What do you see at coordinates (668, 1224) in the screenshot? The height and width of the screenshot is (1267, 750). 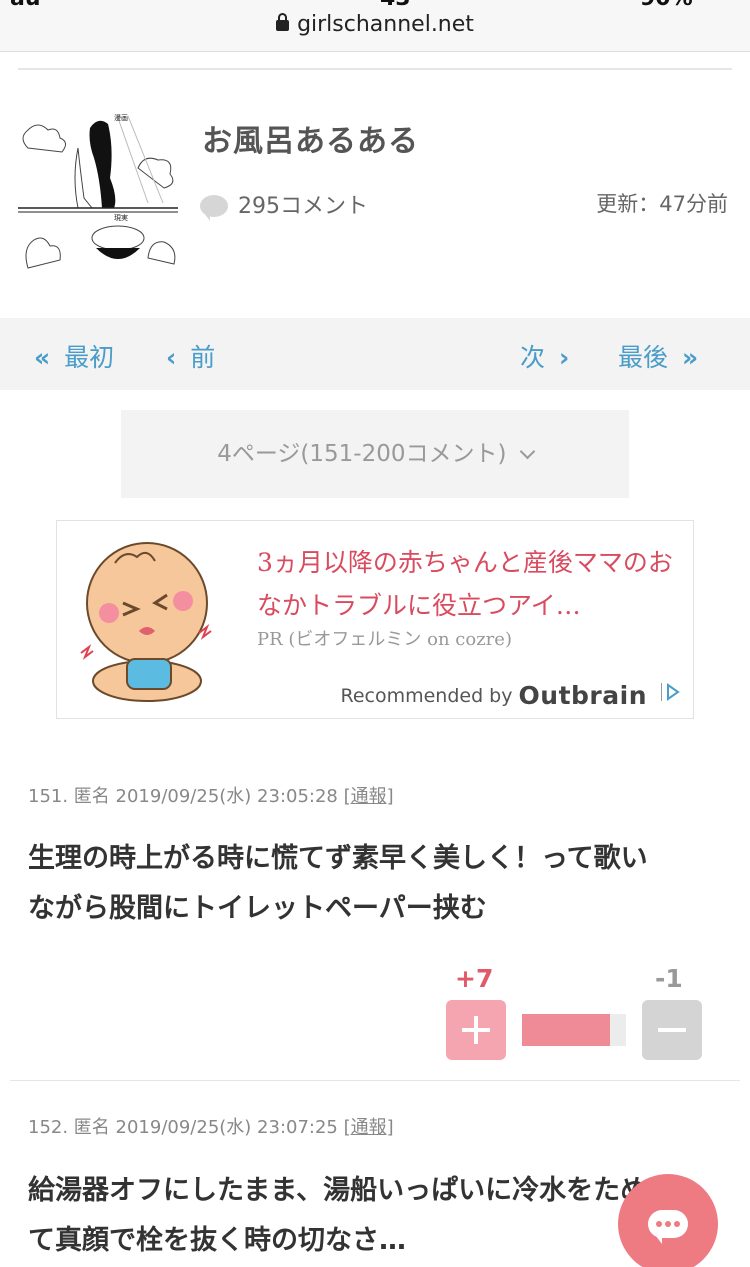 I see `chat-dots-icon` at bounding box center [668, 1224].